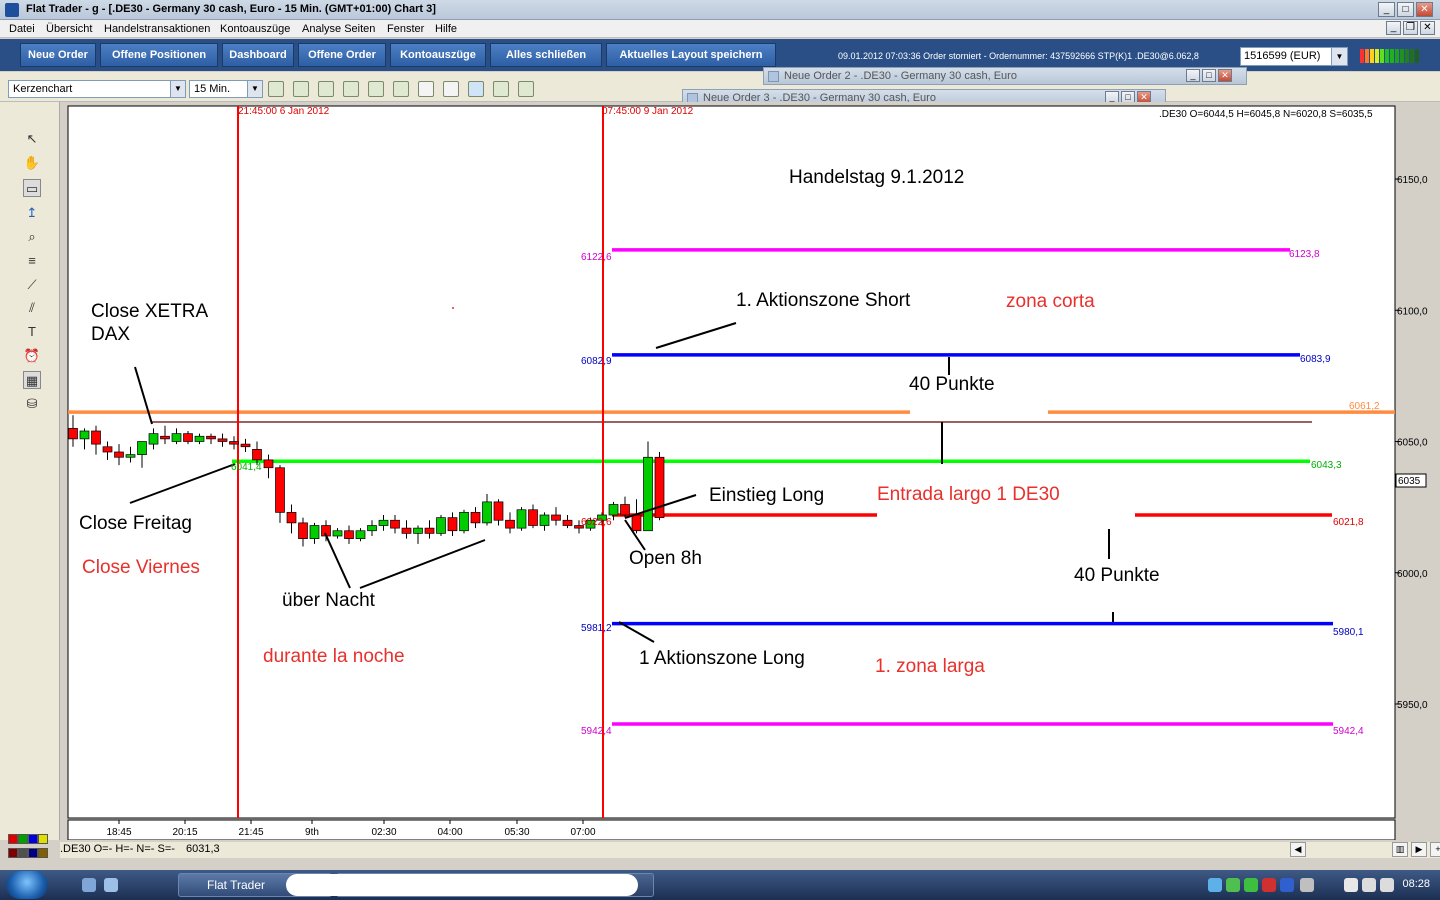  What do you see at coordinates (1251, 885) in the screenshot?
I see `tray-update-icon` at bounding box center [1251, 885].